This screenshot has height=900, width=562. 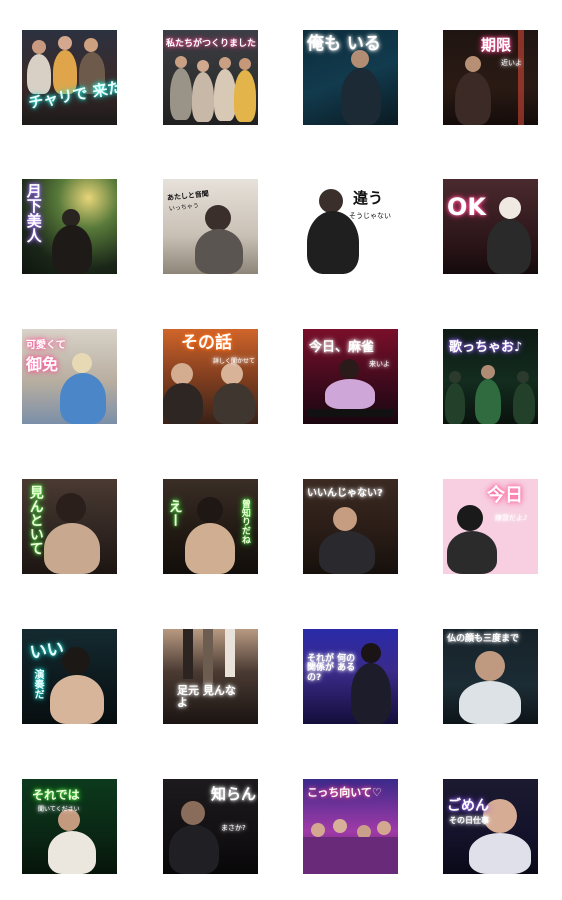 I want to click on sticker-18: 足元 見んなよ, so click(x=210, y=676).